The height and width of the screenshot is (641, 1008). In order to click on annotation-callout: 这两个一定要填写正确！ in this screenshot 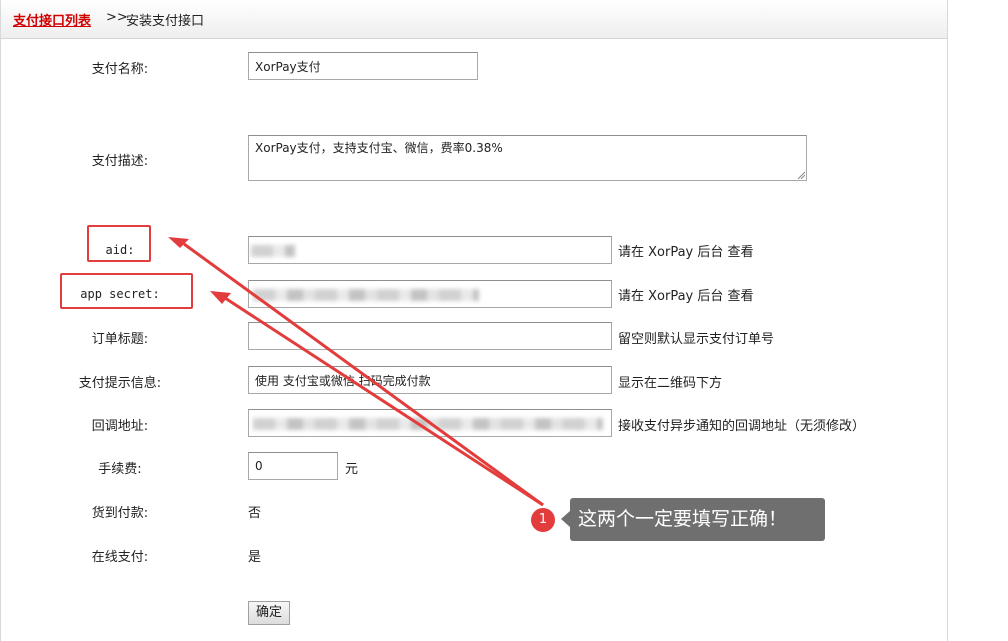, I will do `click(693, 519)`.